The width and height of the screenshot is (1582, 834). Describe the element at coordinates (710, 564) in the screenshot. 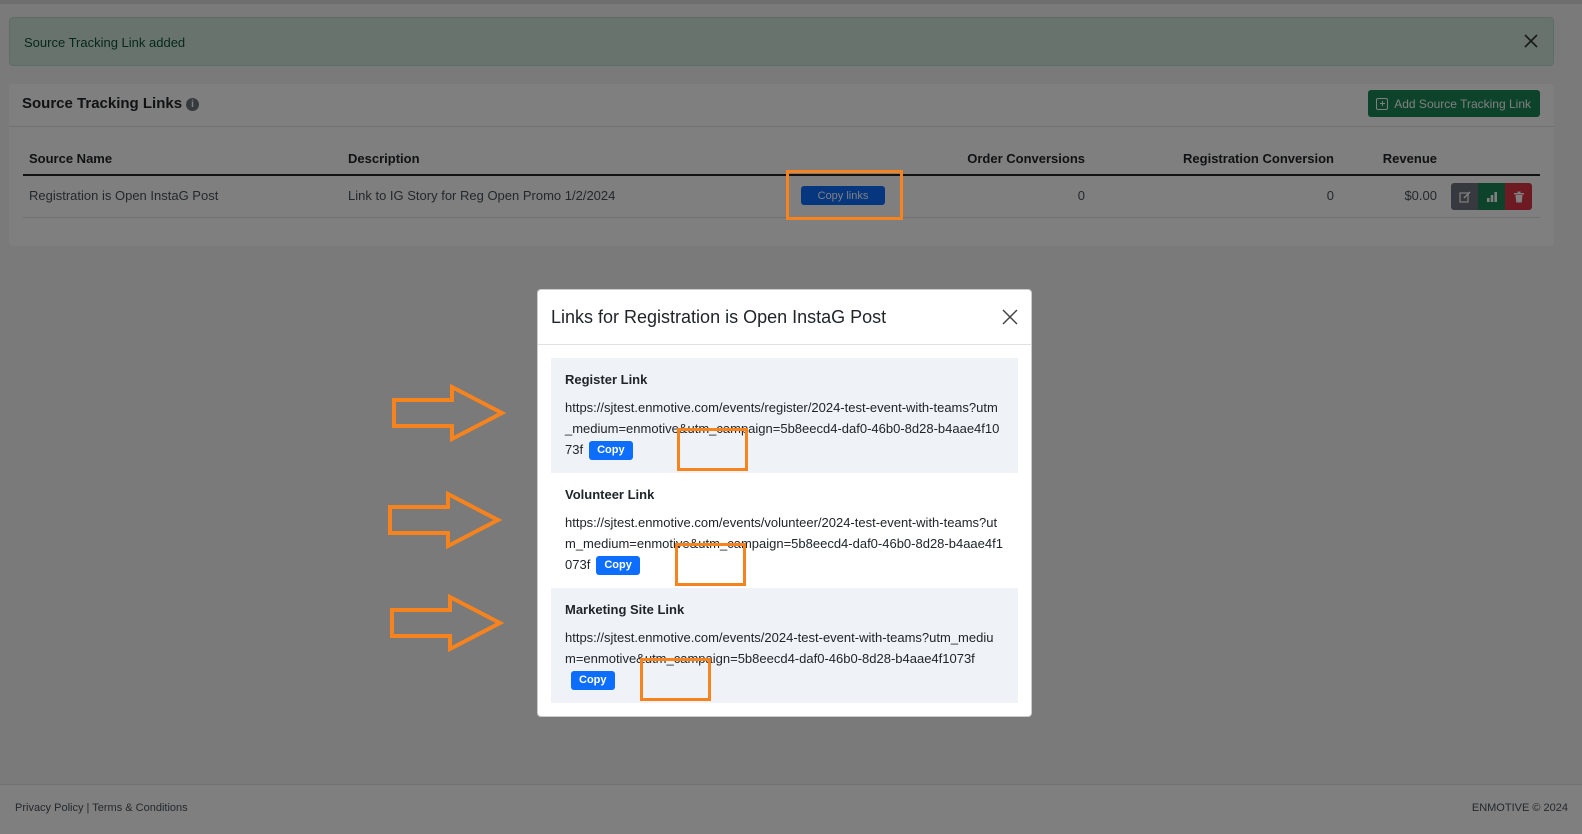

I see `highlight-copy-volunteer` at that location.